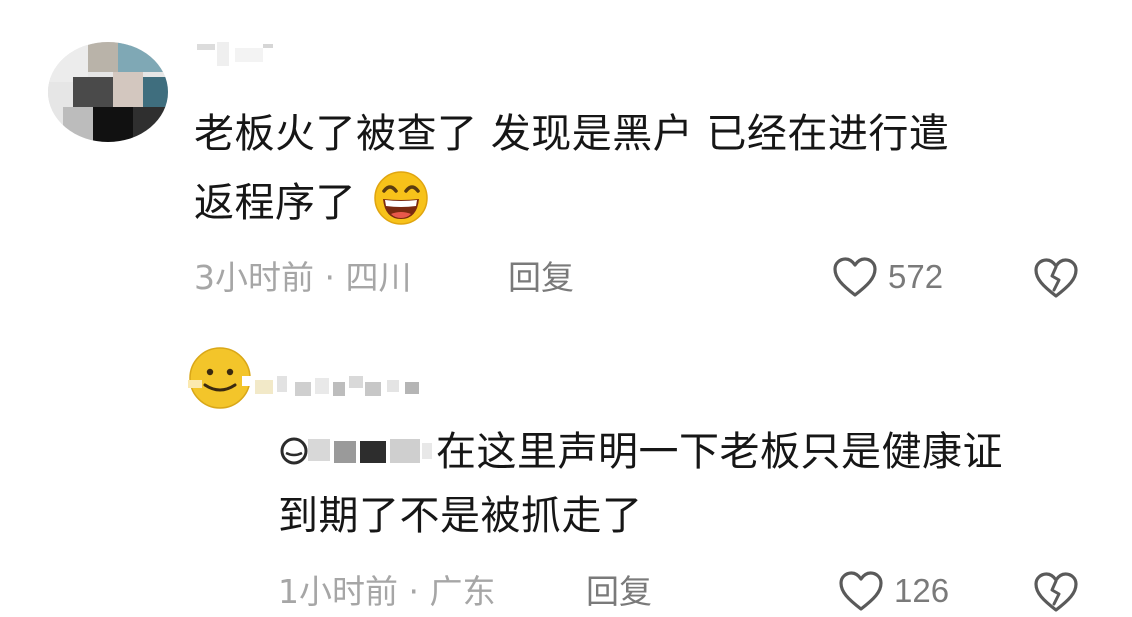  I want to click on like-button: 126, so click(893, 591).